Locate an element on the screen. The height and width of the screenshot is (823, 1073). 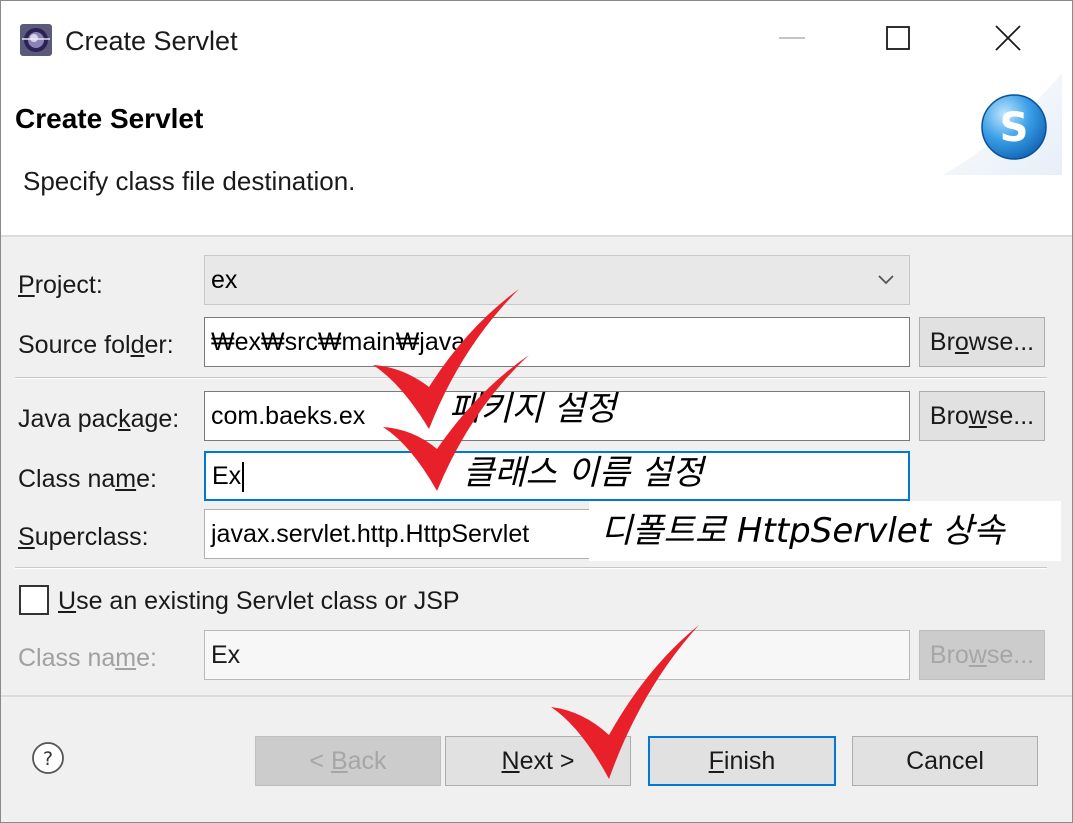
source-folder-label: Source folder: is located at coordinates (96, 345).